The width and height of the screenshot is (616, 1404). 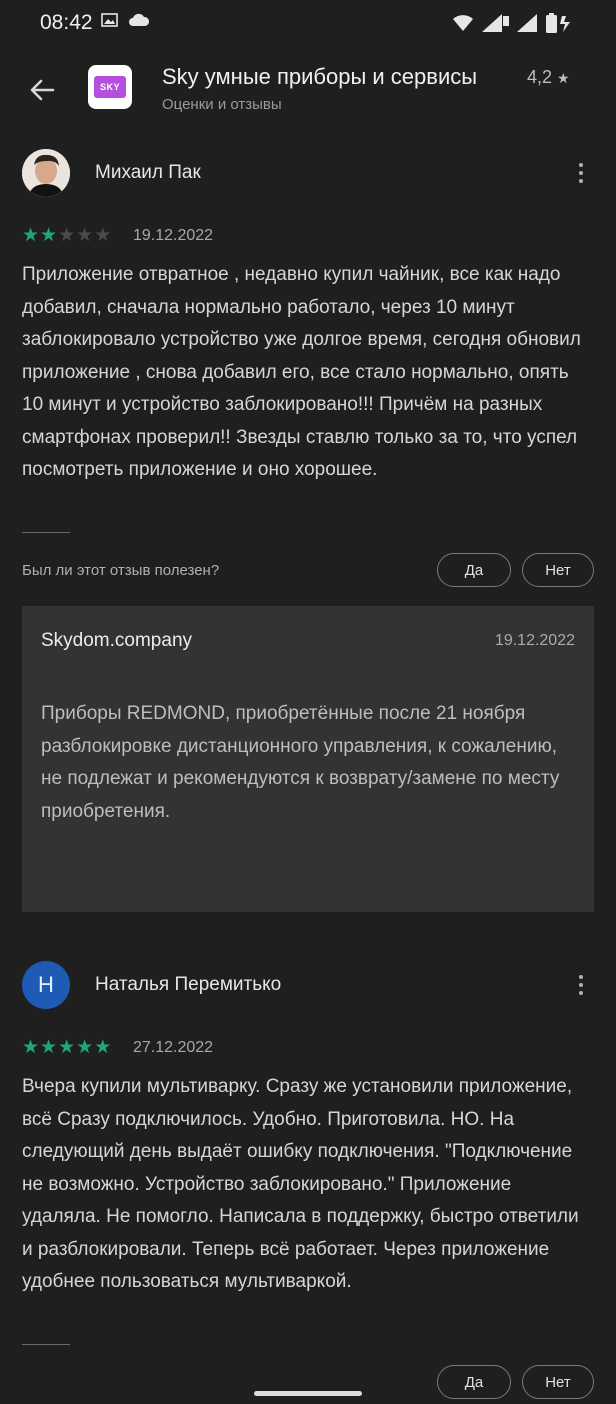 I want to click on gallery-icon, so click(x=109, y=20).